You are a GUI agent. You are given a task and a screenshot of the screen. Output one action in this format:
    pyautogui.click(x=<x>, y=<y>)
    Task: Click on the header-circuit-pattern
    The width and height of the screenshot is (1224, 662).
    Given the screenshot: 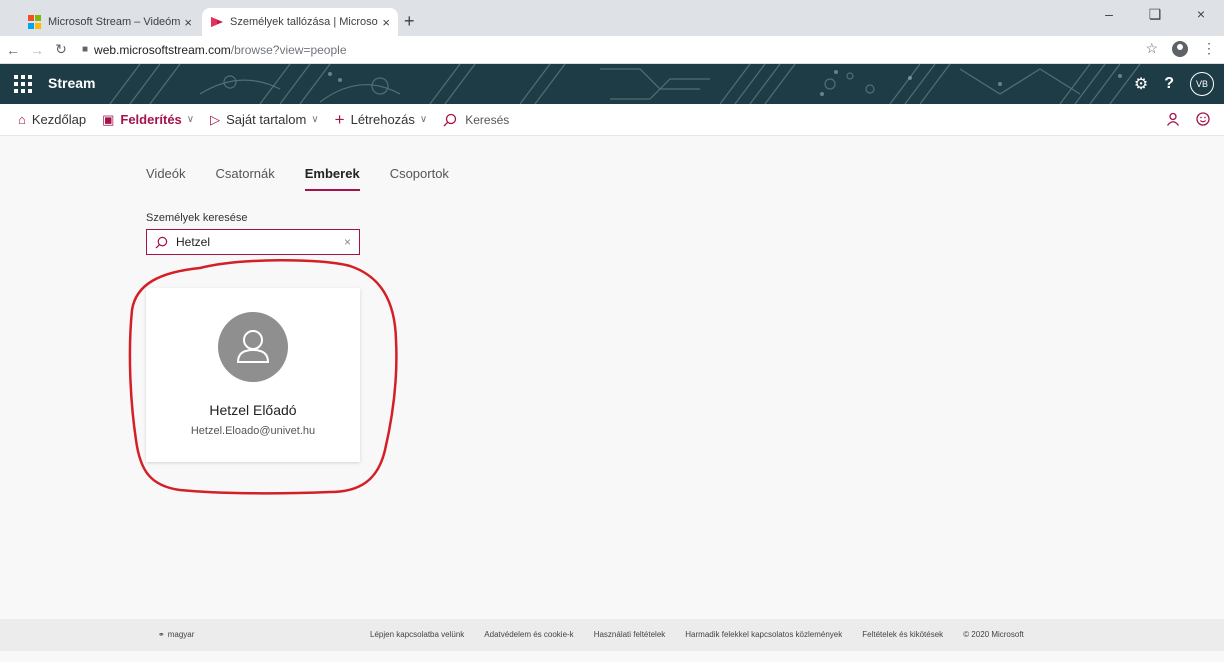 What is the action you would take?
    pyautogui.click(x=625, y=84)
    